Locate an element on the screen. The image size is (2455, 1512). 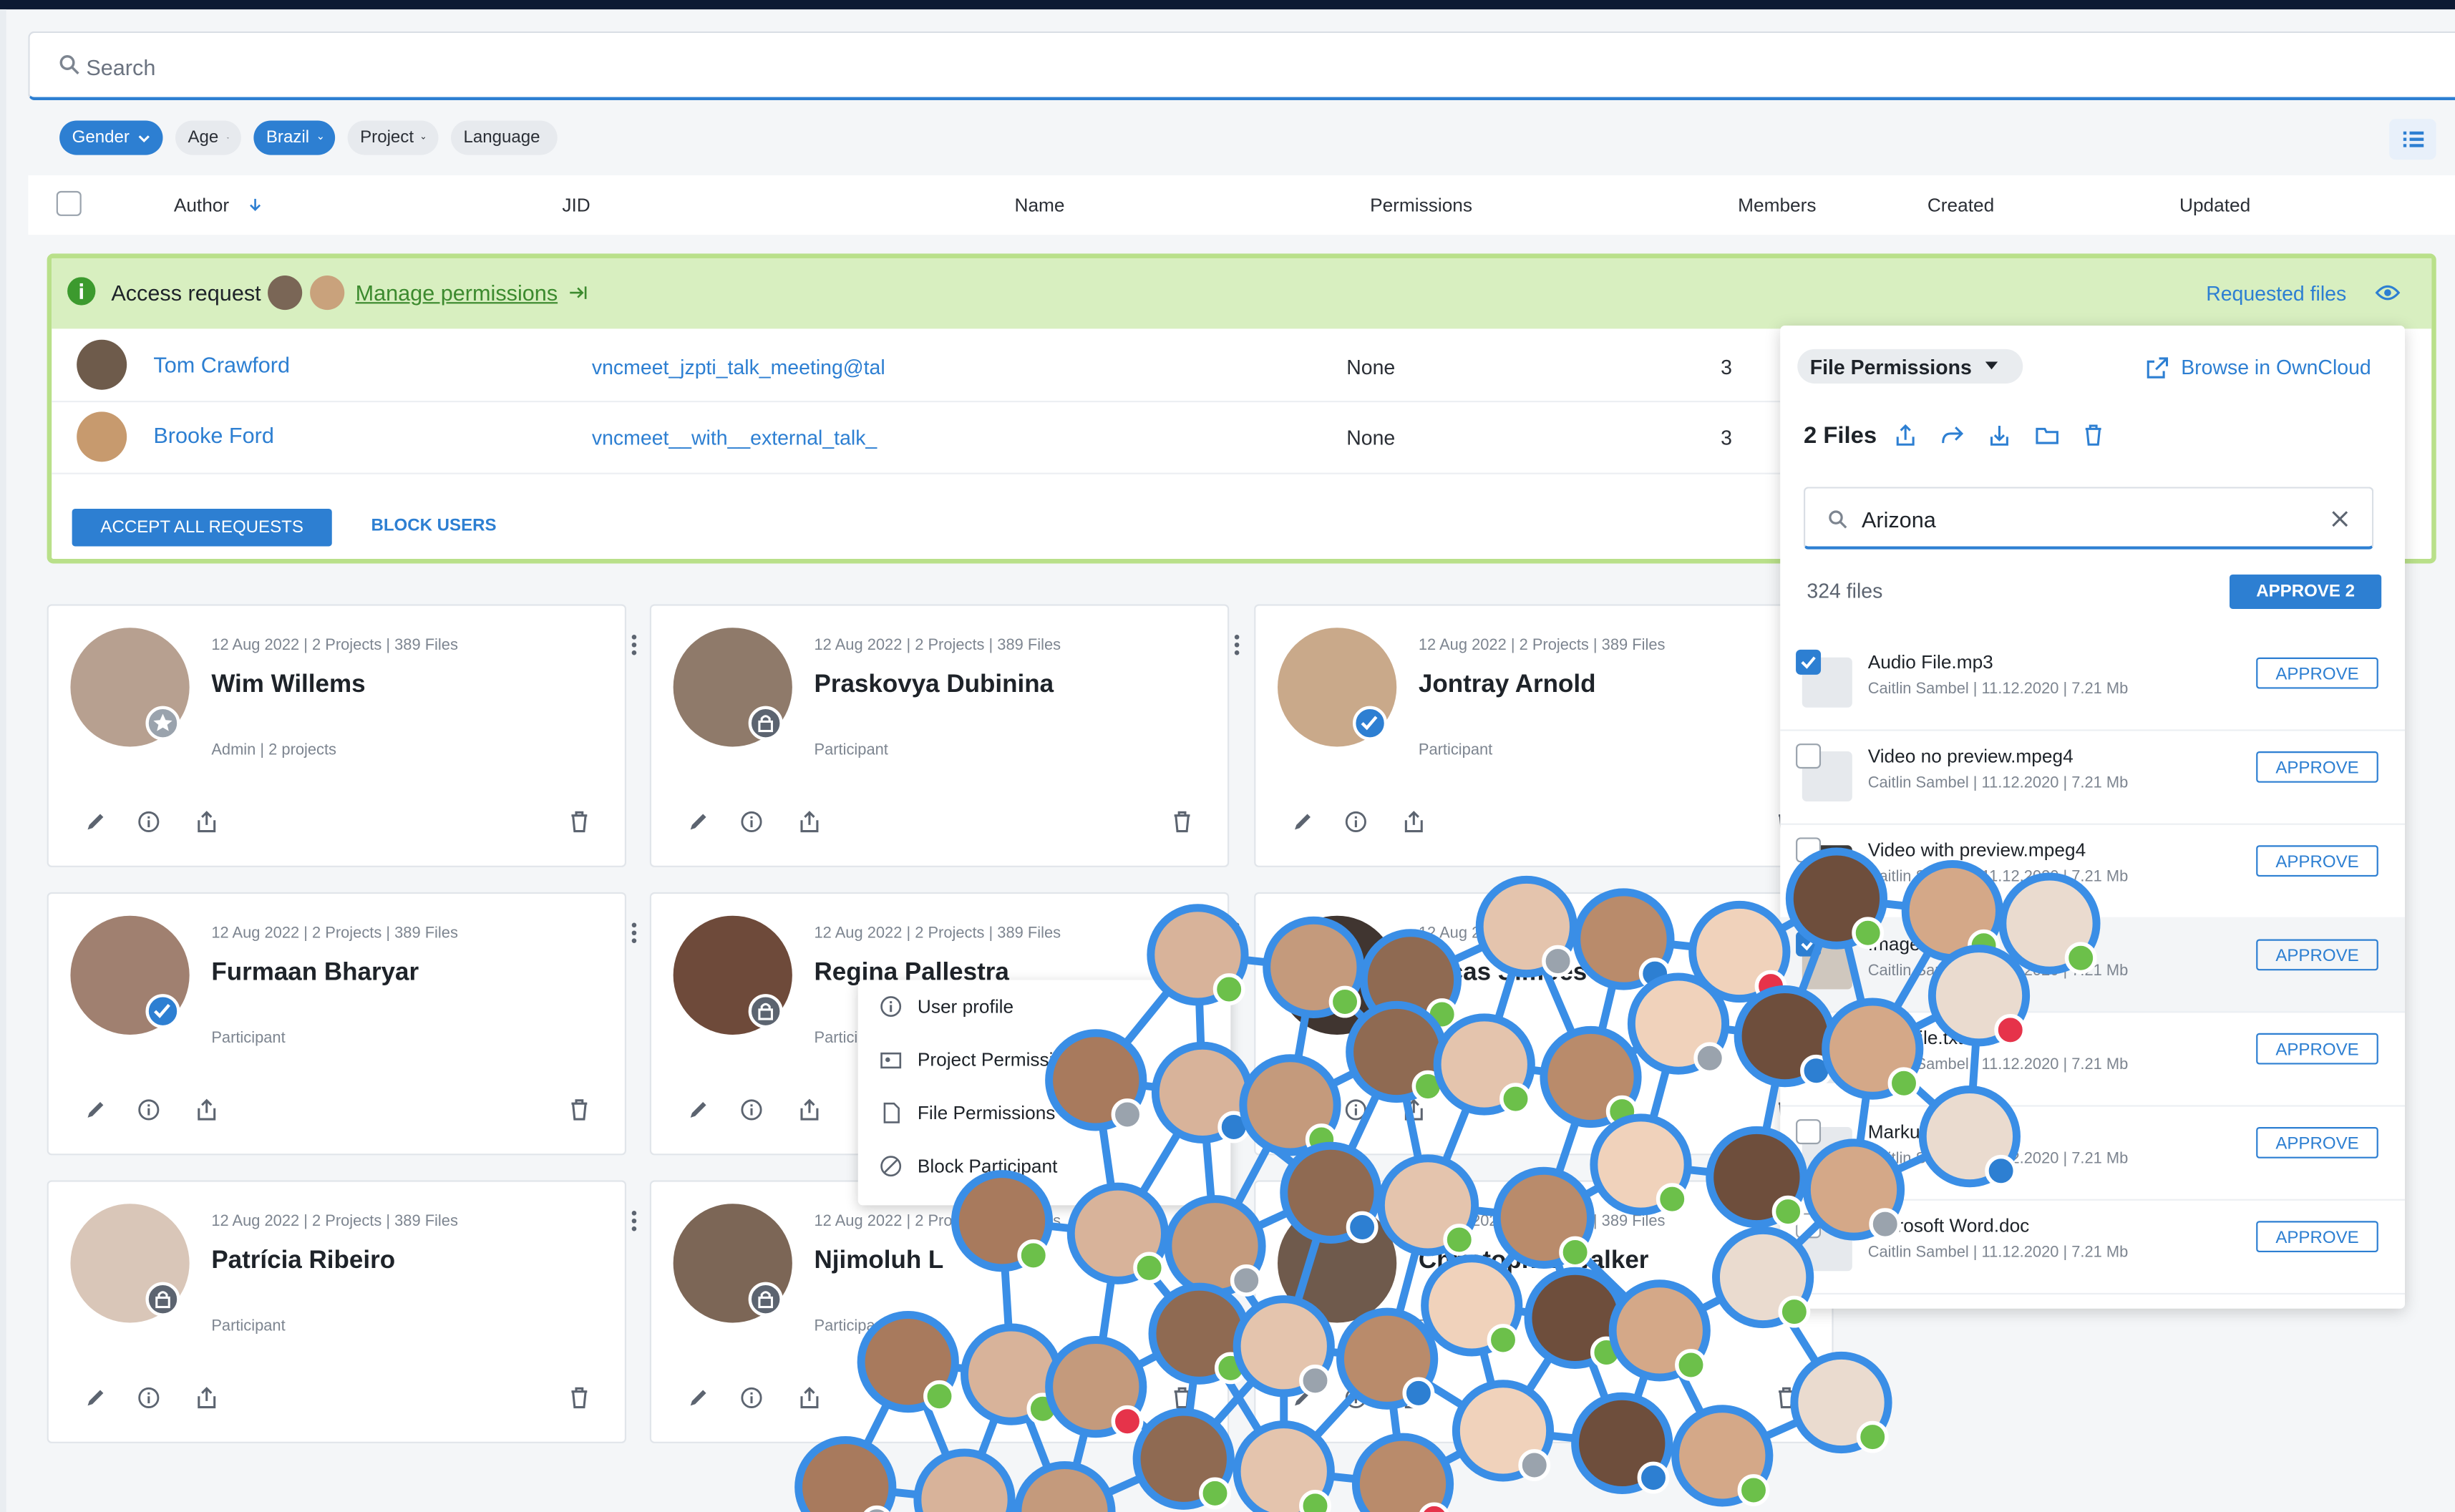
column-created: Created is located at coordinates (1960, 205).